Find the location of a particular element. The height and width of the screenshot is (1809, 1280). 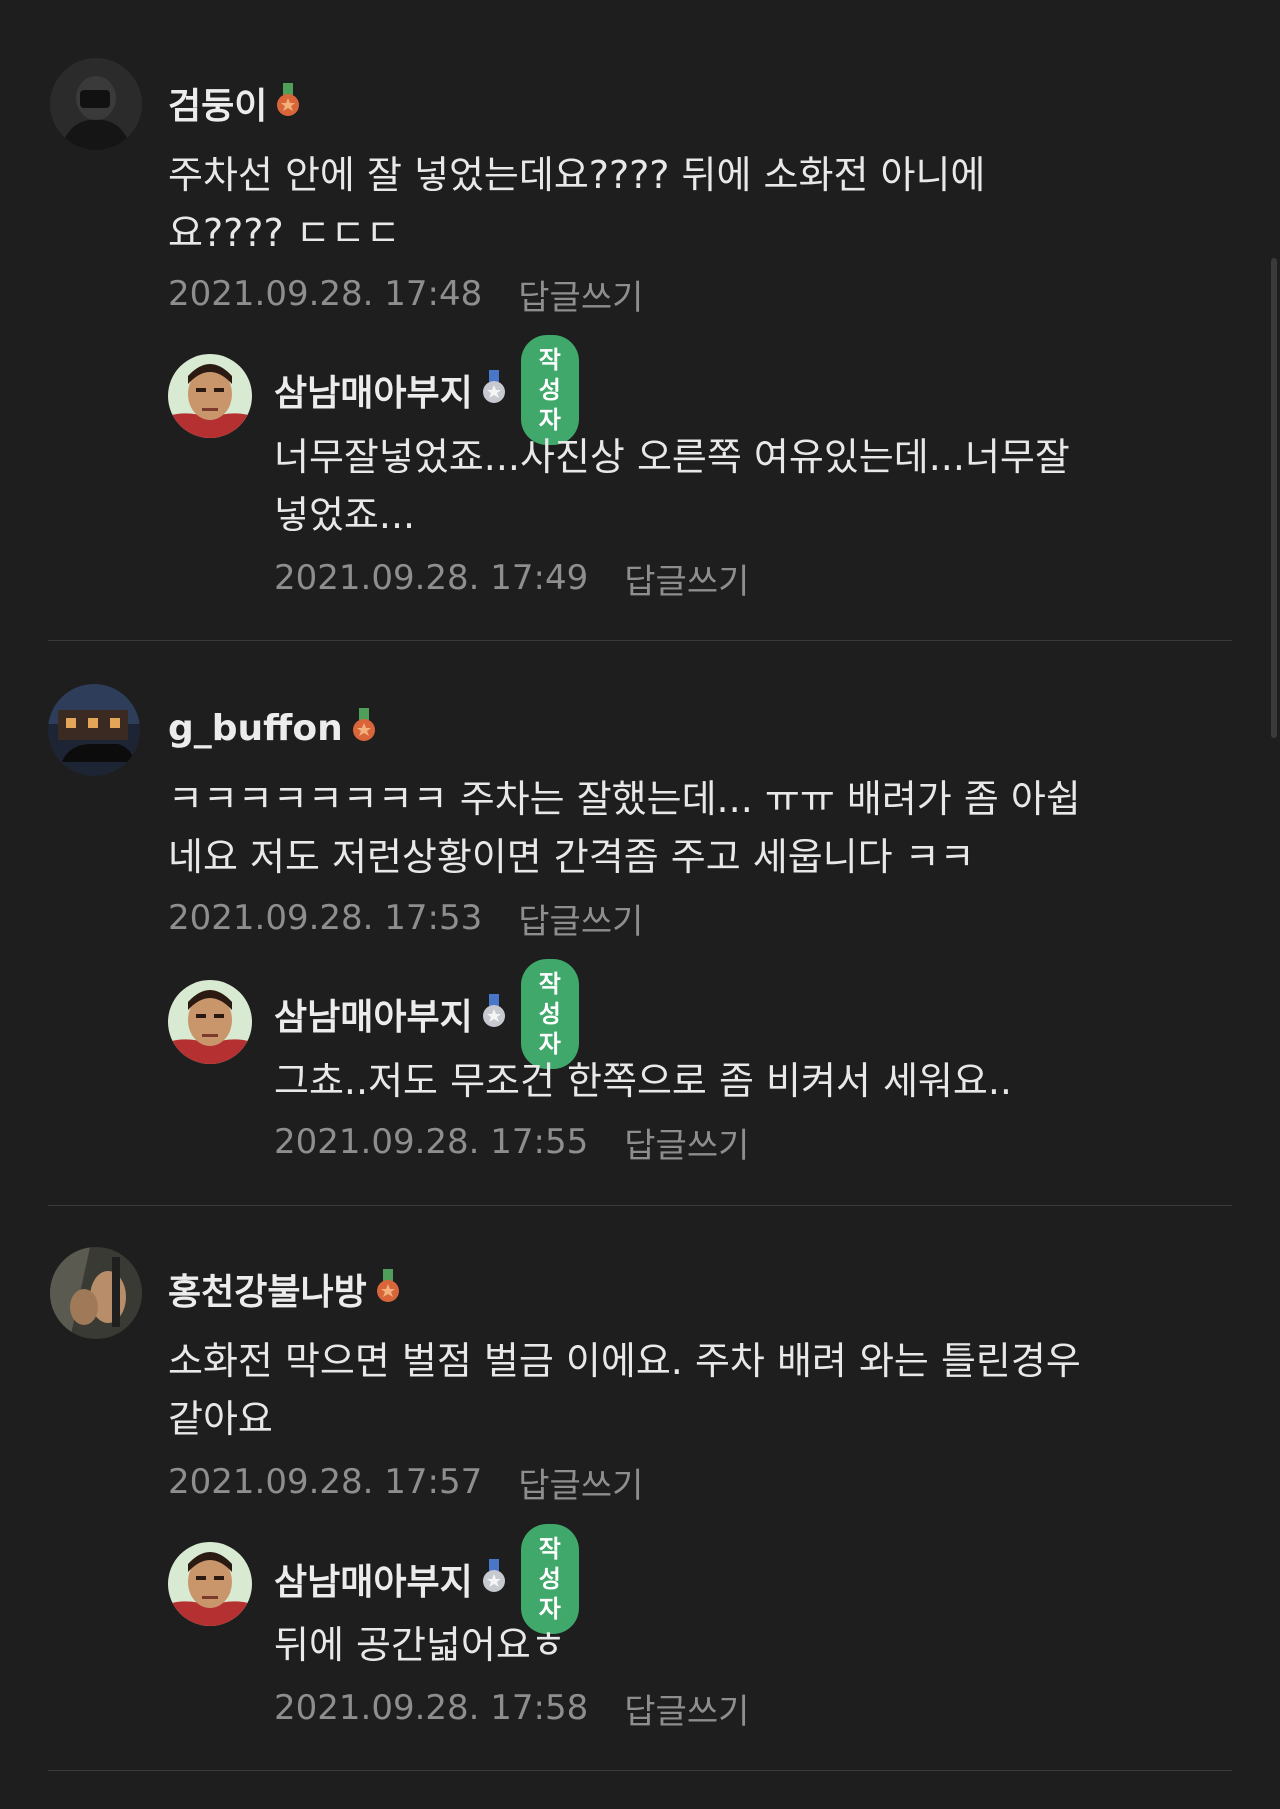

scrollbar is located at coordinates (1274, 498).